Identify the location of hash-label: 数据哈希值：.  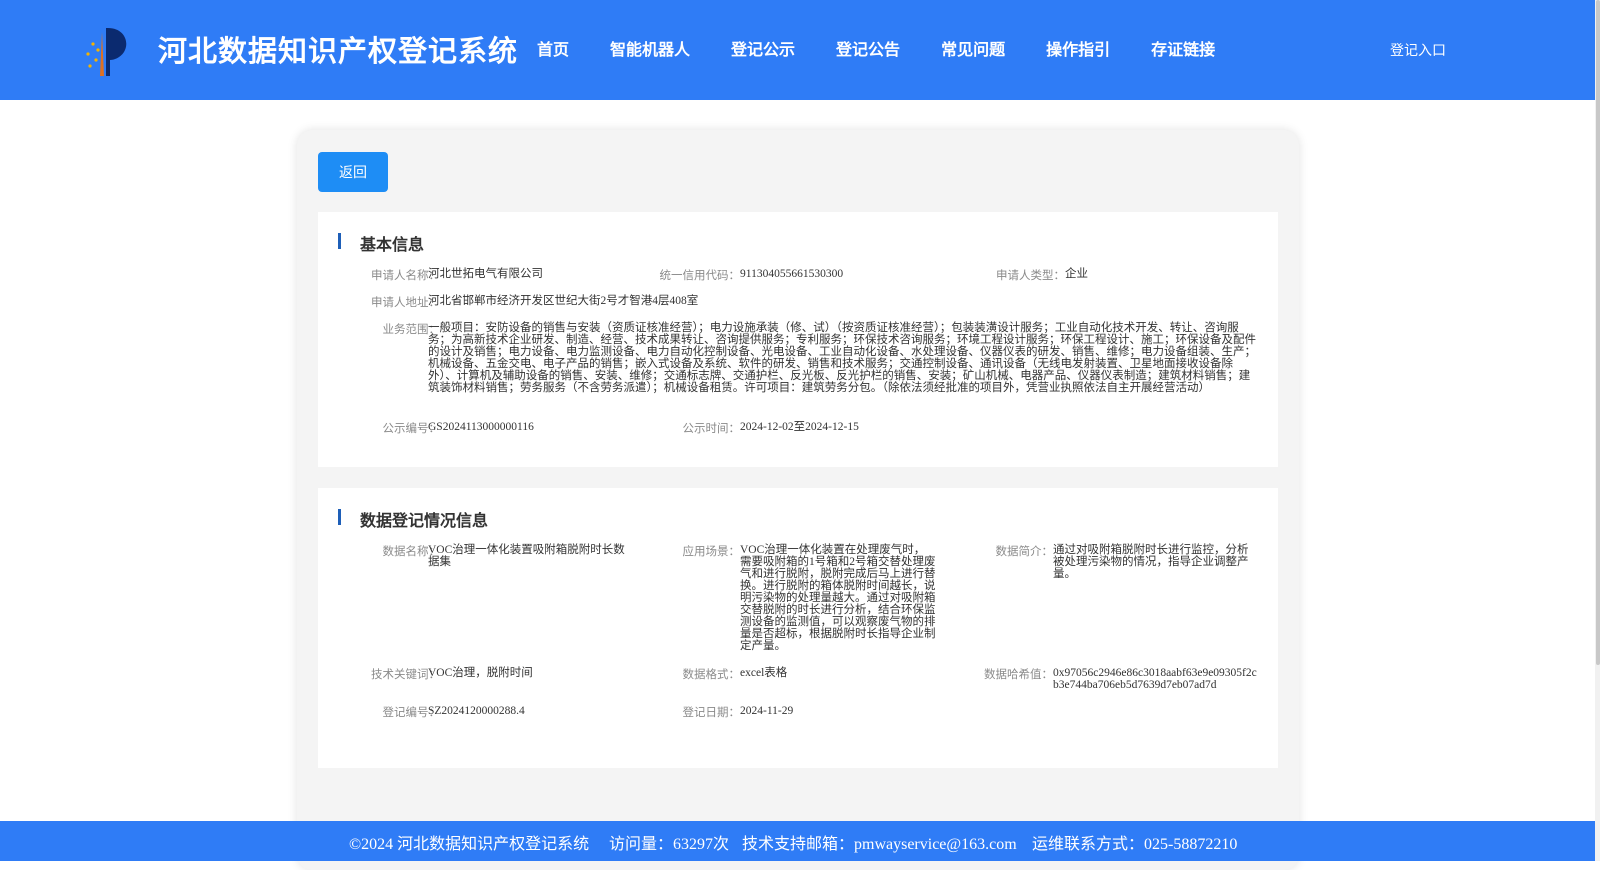
(1018, 675).